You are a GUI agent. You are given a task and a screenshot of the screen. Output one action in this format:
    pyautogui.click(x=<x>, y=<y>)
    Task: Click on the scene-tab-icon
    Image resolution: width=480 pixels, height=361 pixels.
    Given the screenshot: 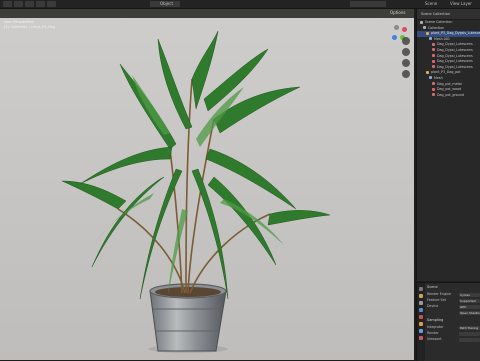 What is the action you would take?
    pyautogui.click(x=421, y=310)
    